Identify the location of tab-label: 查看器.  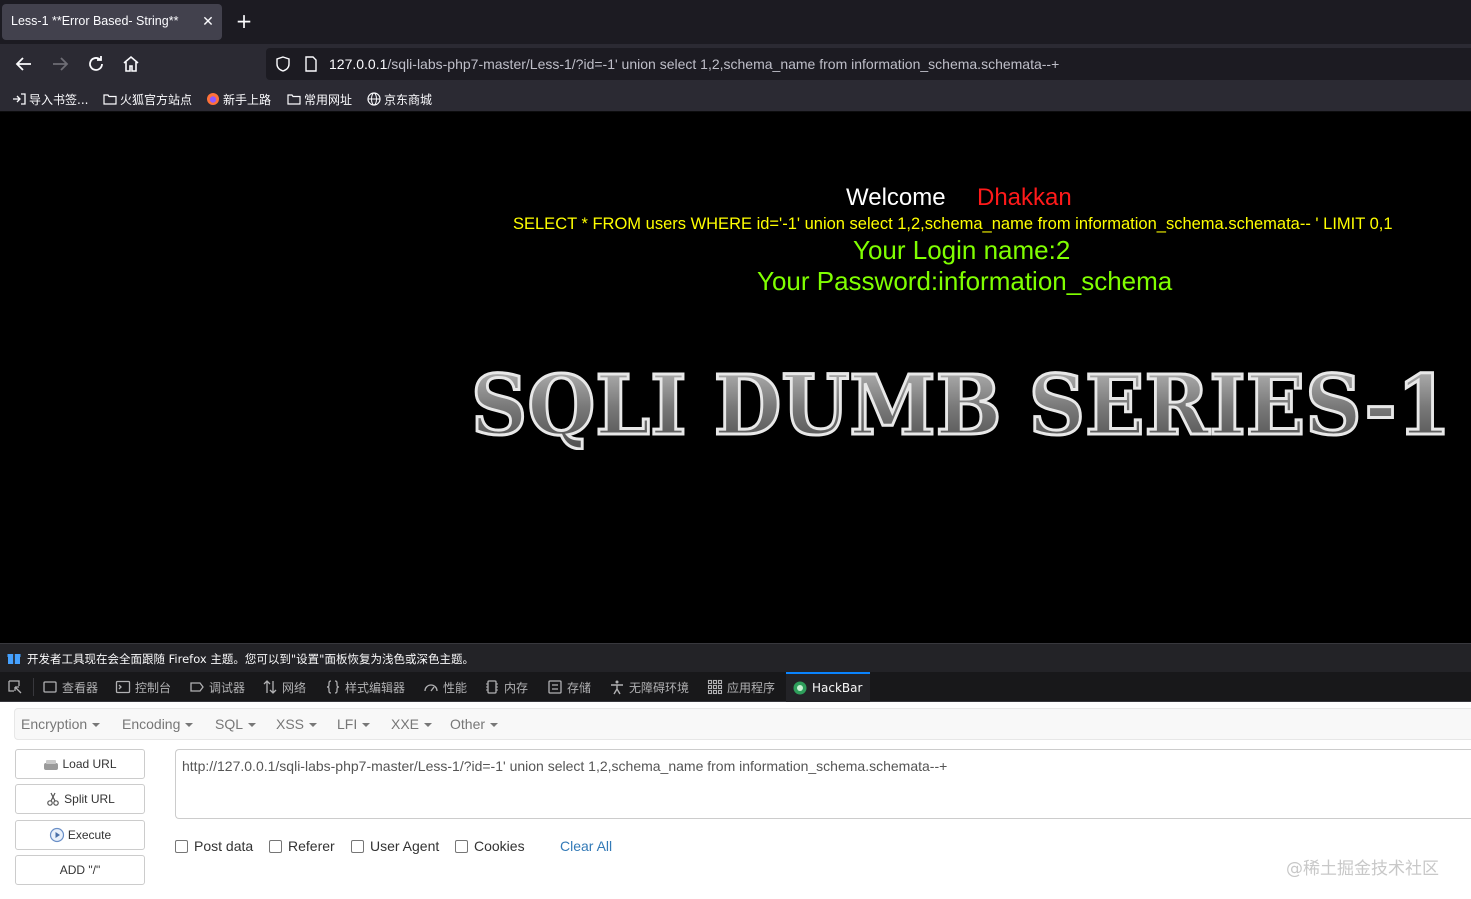
(80, 687).